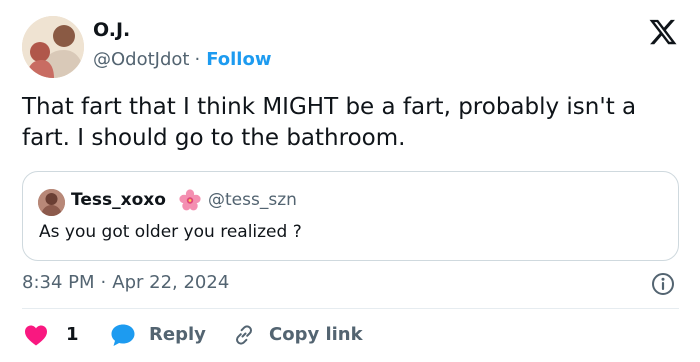 This screenshot has width=700, height=362. What do you see at coordinates (118, 200) in the screenshot?
I see `quote-author-name: Tess_xoxo` at bounding box center [118, 200].